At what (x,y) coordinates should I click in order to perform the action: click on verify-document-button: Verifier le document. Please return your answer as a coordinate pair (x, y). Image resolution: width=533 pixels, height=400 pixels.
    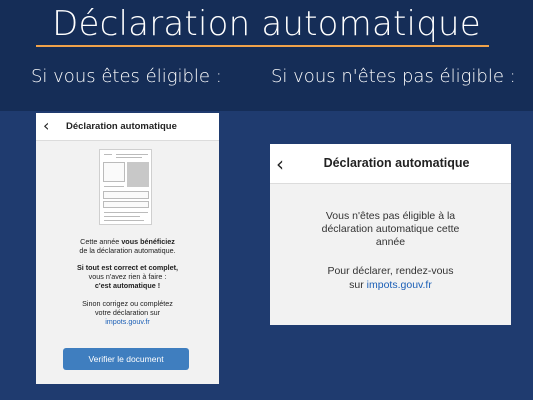
    Looking at the image, I should click on (126, 359).